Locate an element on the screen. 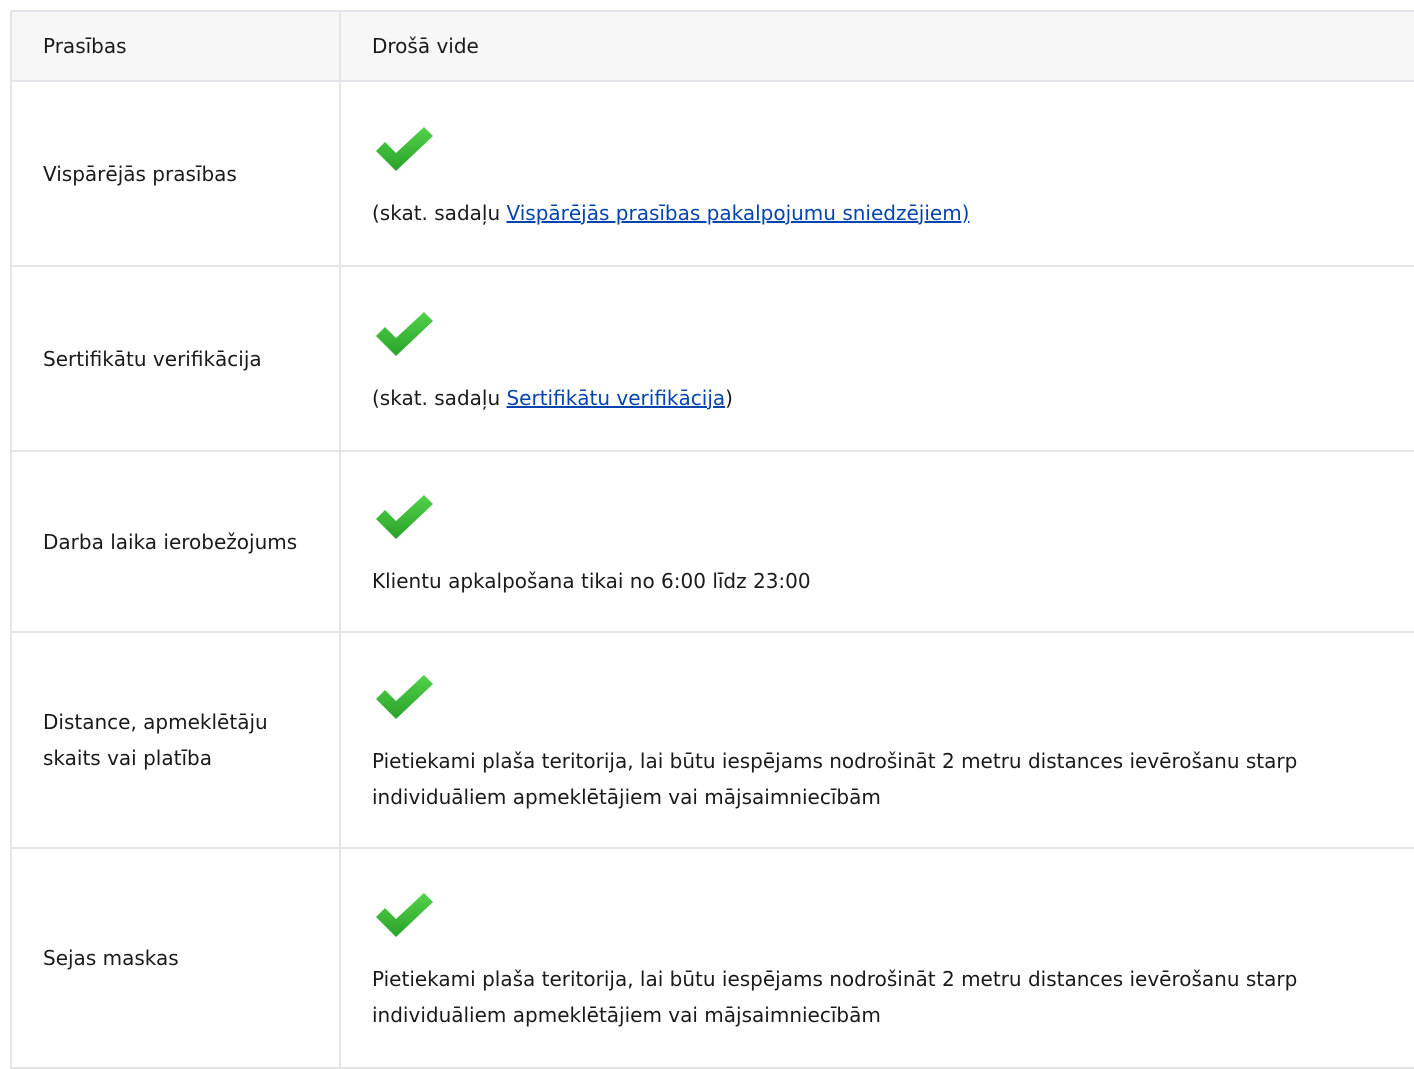 The height and width of the screenshot is (1069, 1414). requirement-value: (skat. sadaļu Sertifikātu verifikācija) is located at coordinates (877, 359).